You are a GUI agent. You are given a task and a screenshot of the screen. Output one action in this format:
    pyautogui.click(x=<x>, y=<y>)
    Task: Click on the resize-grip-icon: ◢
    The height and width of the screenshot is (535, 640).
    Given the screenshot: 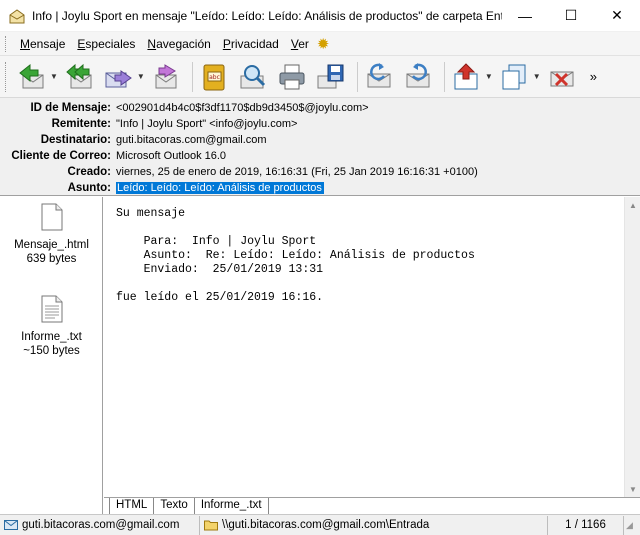 What is the action you would take?
    pyautogui.click(x=629, y=525)
    